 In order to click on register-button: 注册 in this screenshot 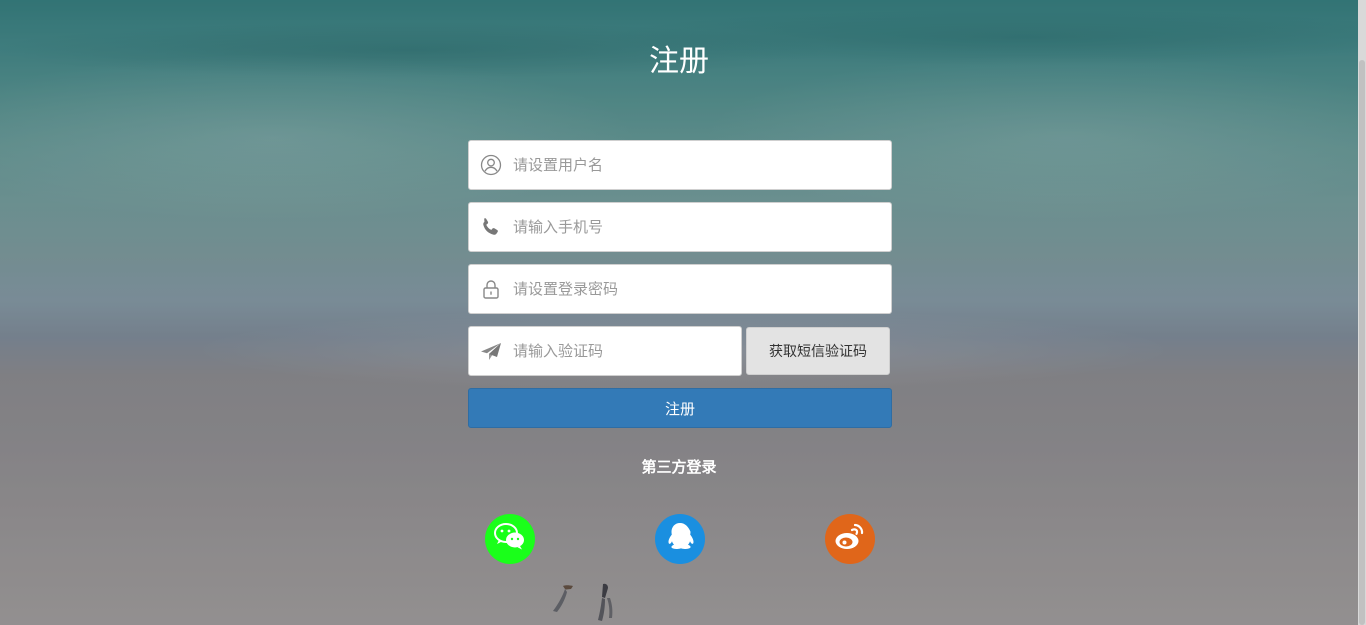, I will do `click(680, 408)`.